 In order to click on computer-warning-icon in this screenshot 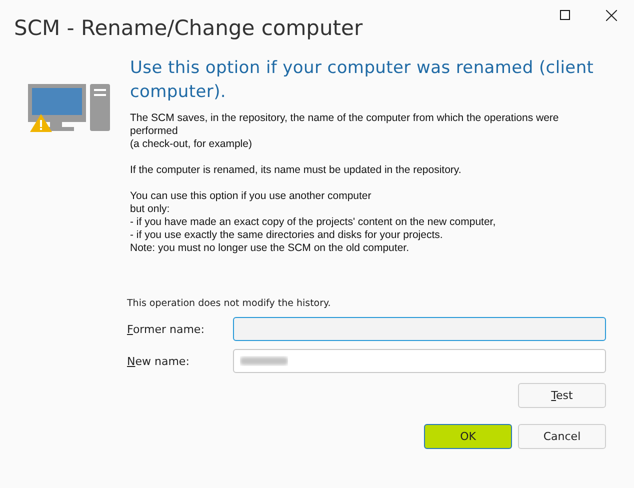, I will do `click(69, 109)`.